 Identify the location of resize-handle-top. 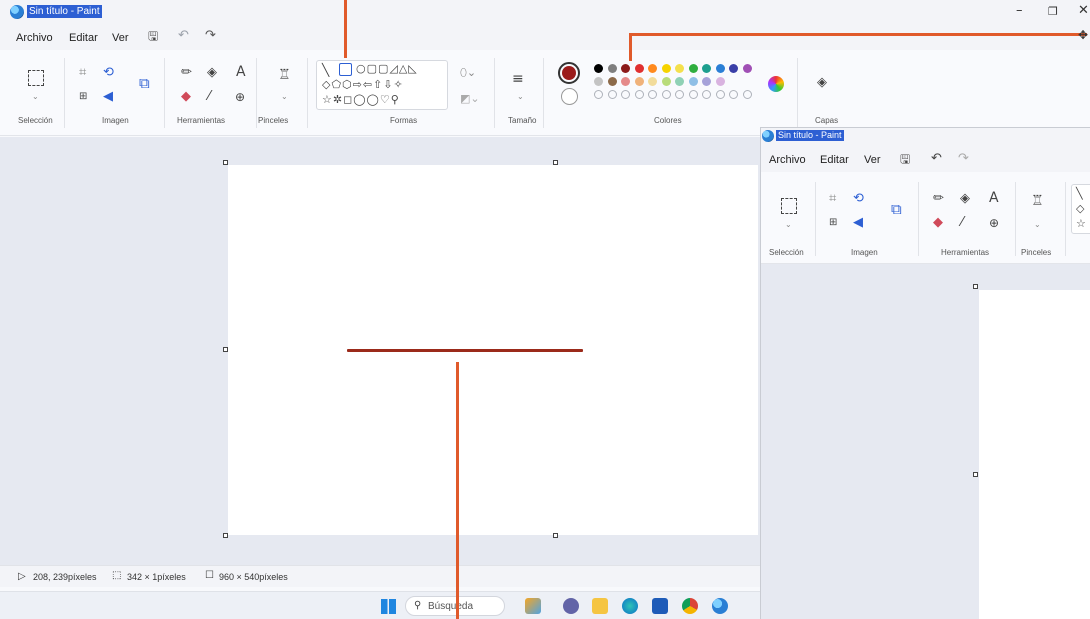
(555, 162).